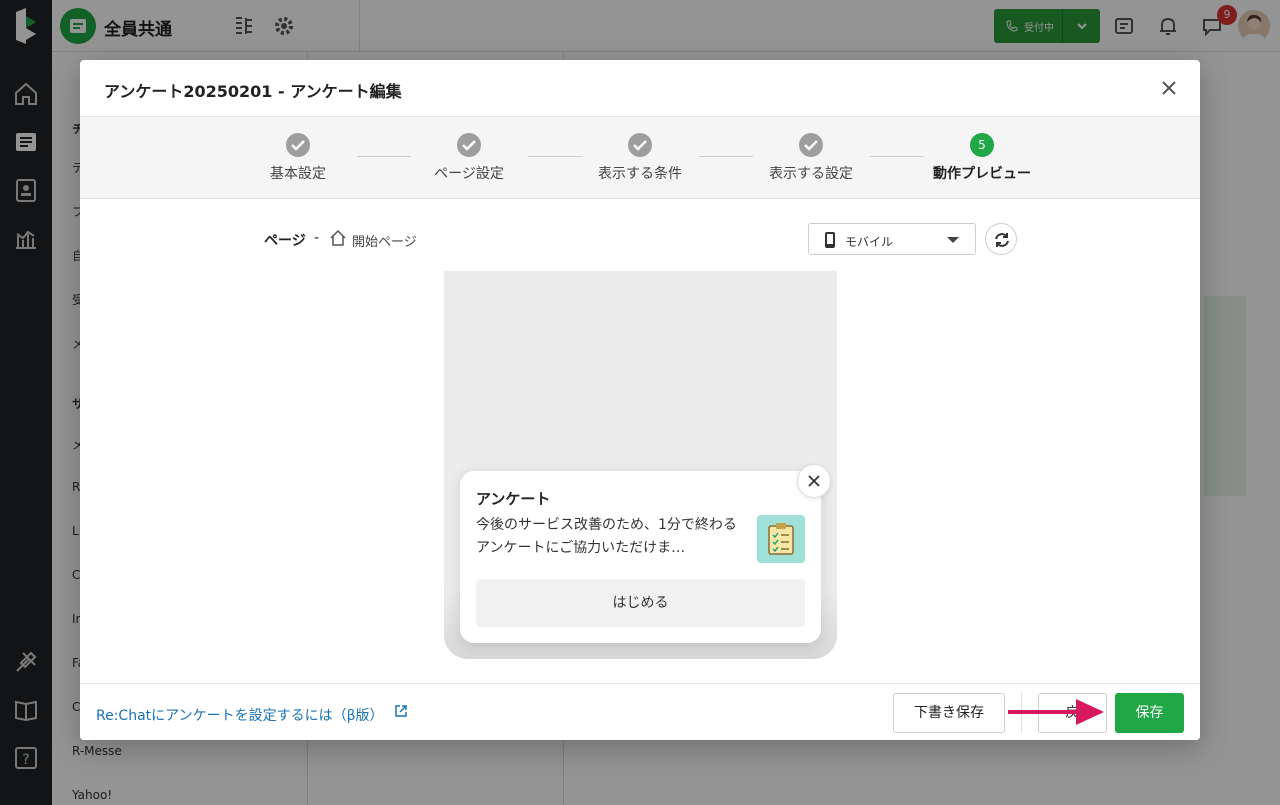 The image size is (1280, 805). Describe the element at coordinates (811, 174) in the screenshot. I see `step-label: 表示する設定` at that location.